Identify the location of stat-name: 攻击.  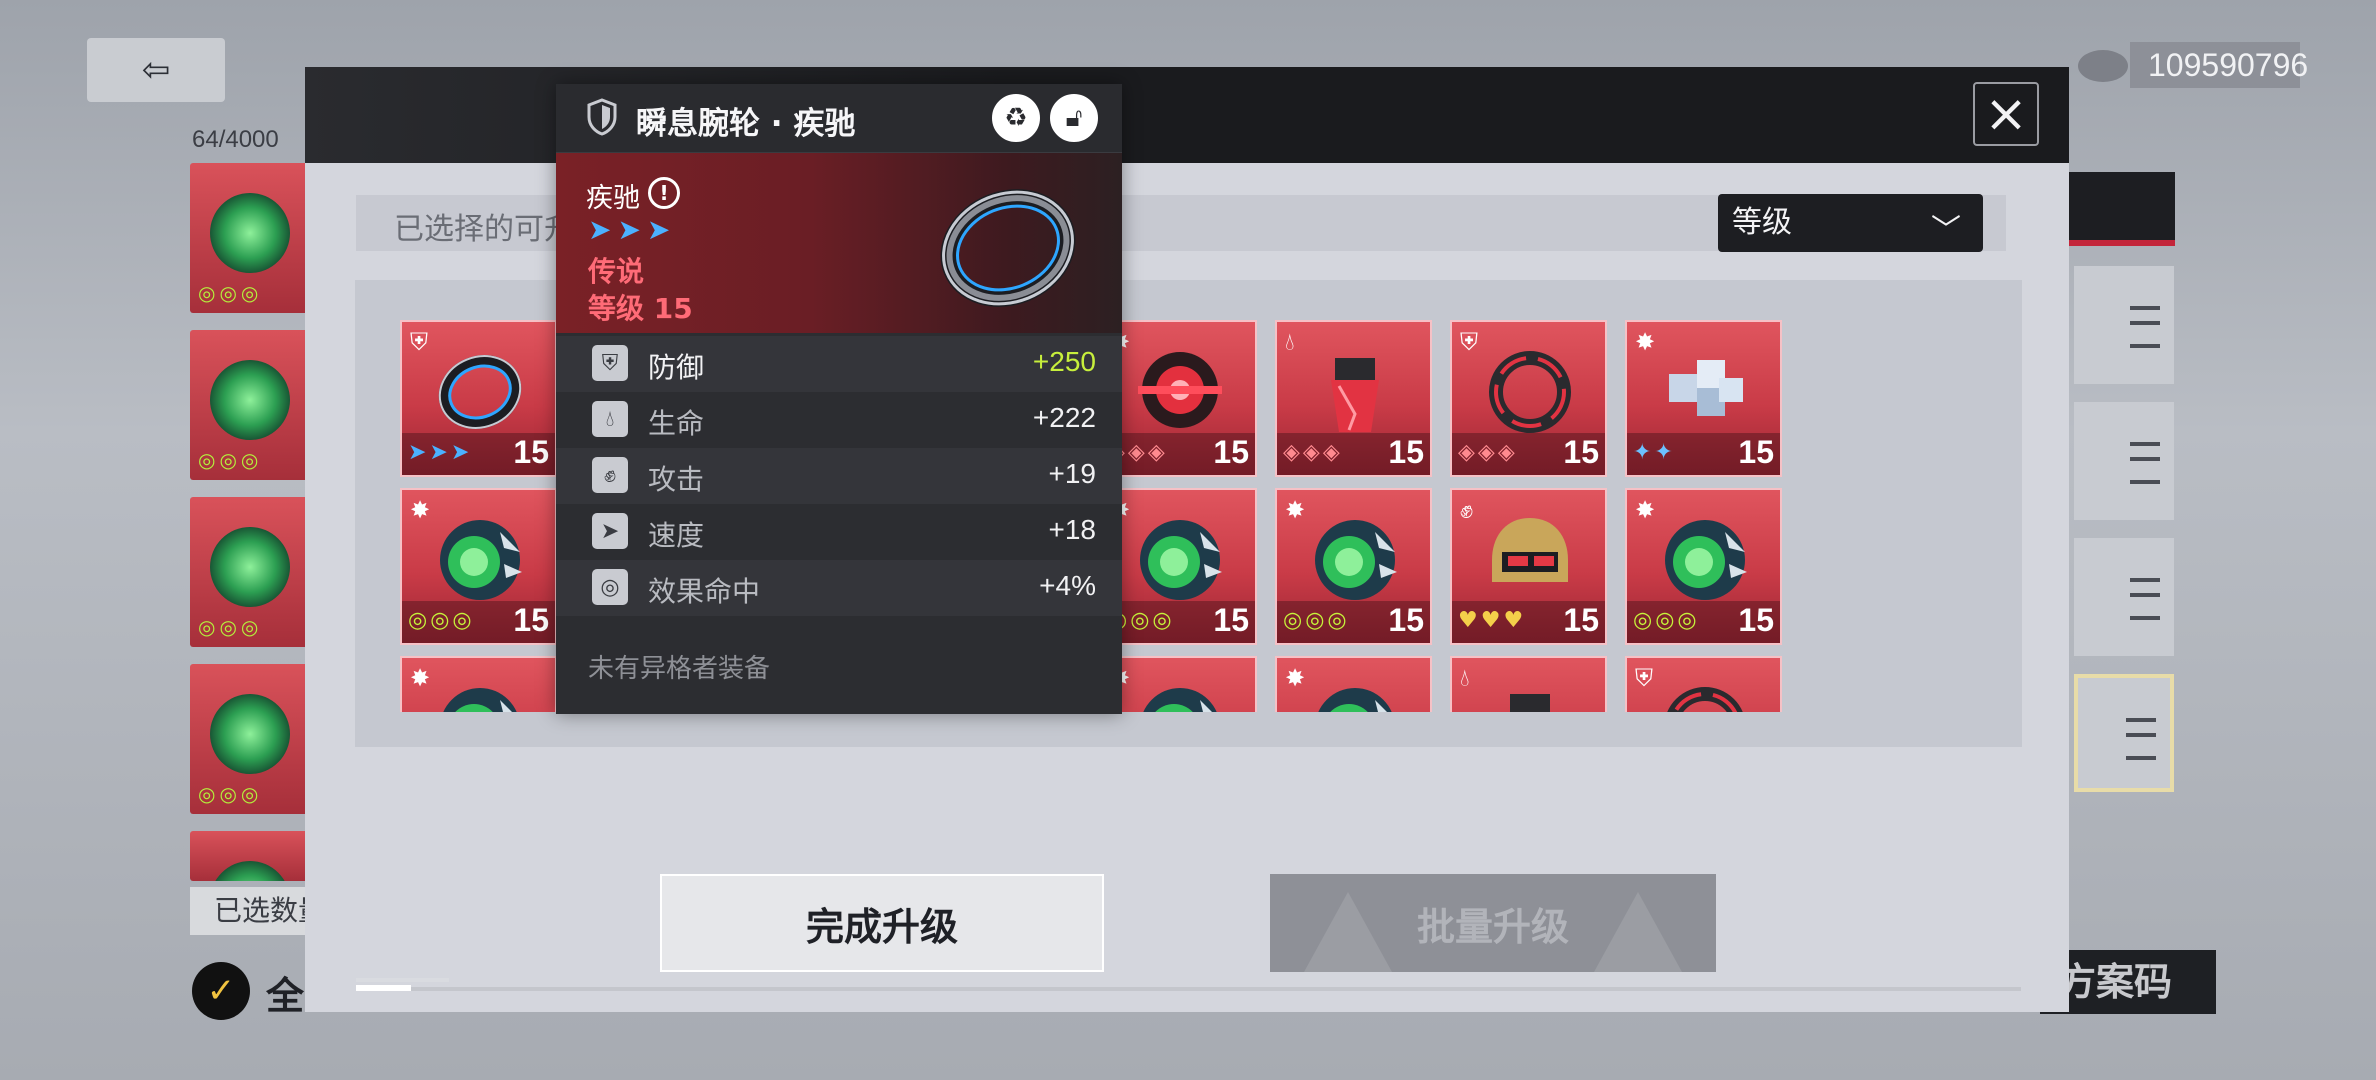
(676, 479).